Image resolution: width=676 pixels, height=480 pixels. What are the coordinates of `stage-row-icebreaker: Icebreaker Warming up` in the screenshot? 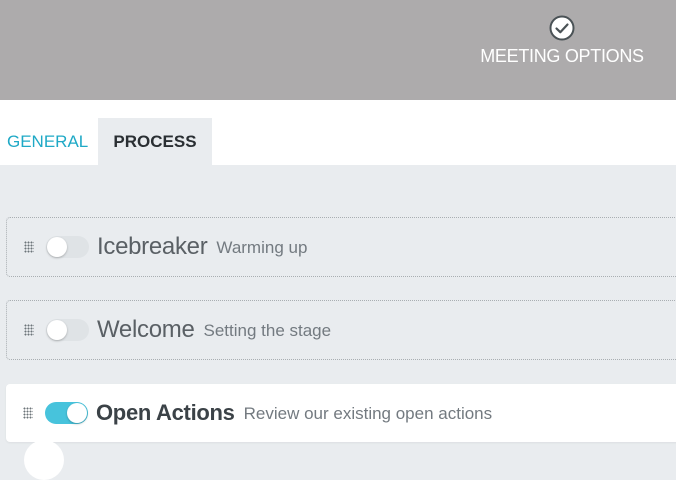 It's located at (341, 247).